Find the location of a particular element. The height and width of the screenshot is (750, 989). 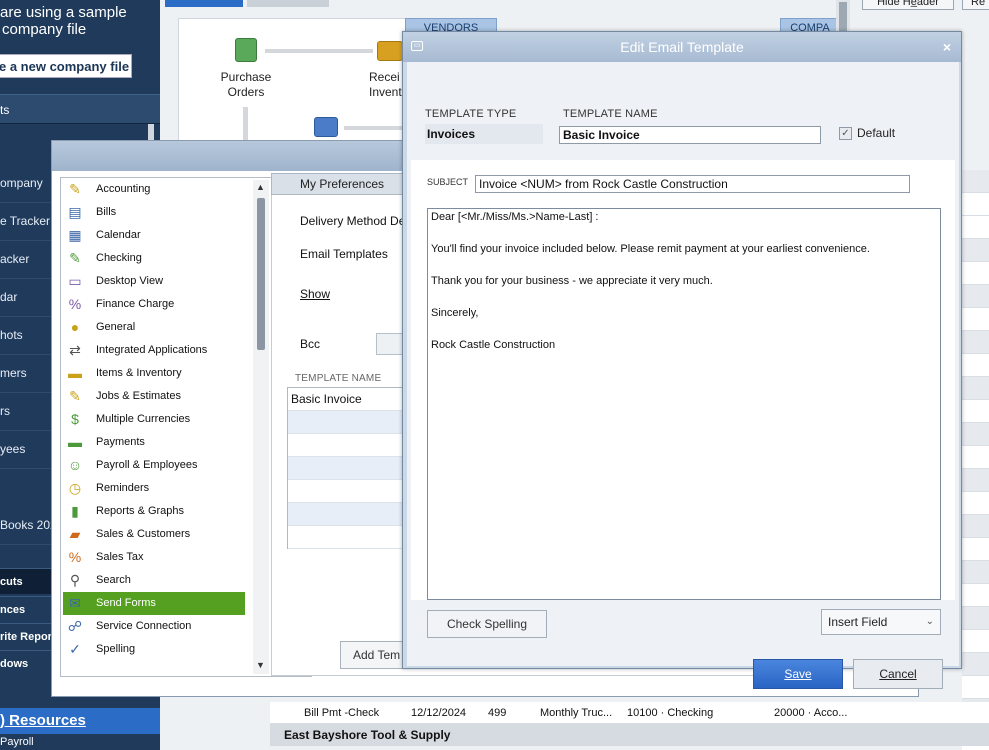

shortcuts-header: ts is located at coordinates (80, 109).